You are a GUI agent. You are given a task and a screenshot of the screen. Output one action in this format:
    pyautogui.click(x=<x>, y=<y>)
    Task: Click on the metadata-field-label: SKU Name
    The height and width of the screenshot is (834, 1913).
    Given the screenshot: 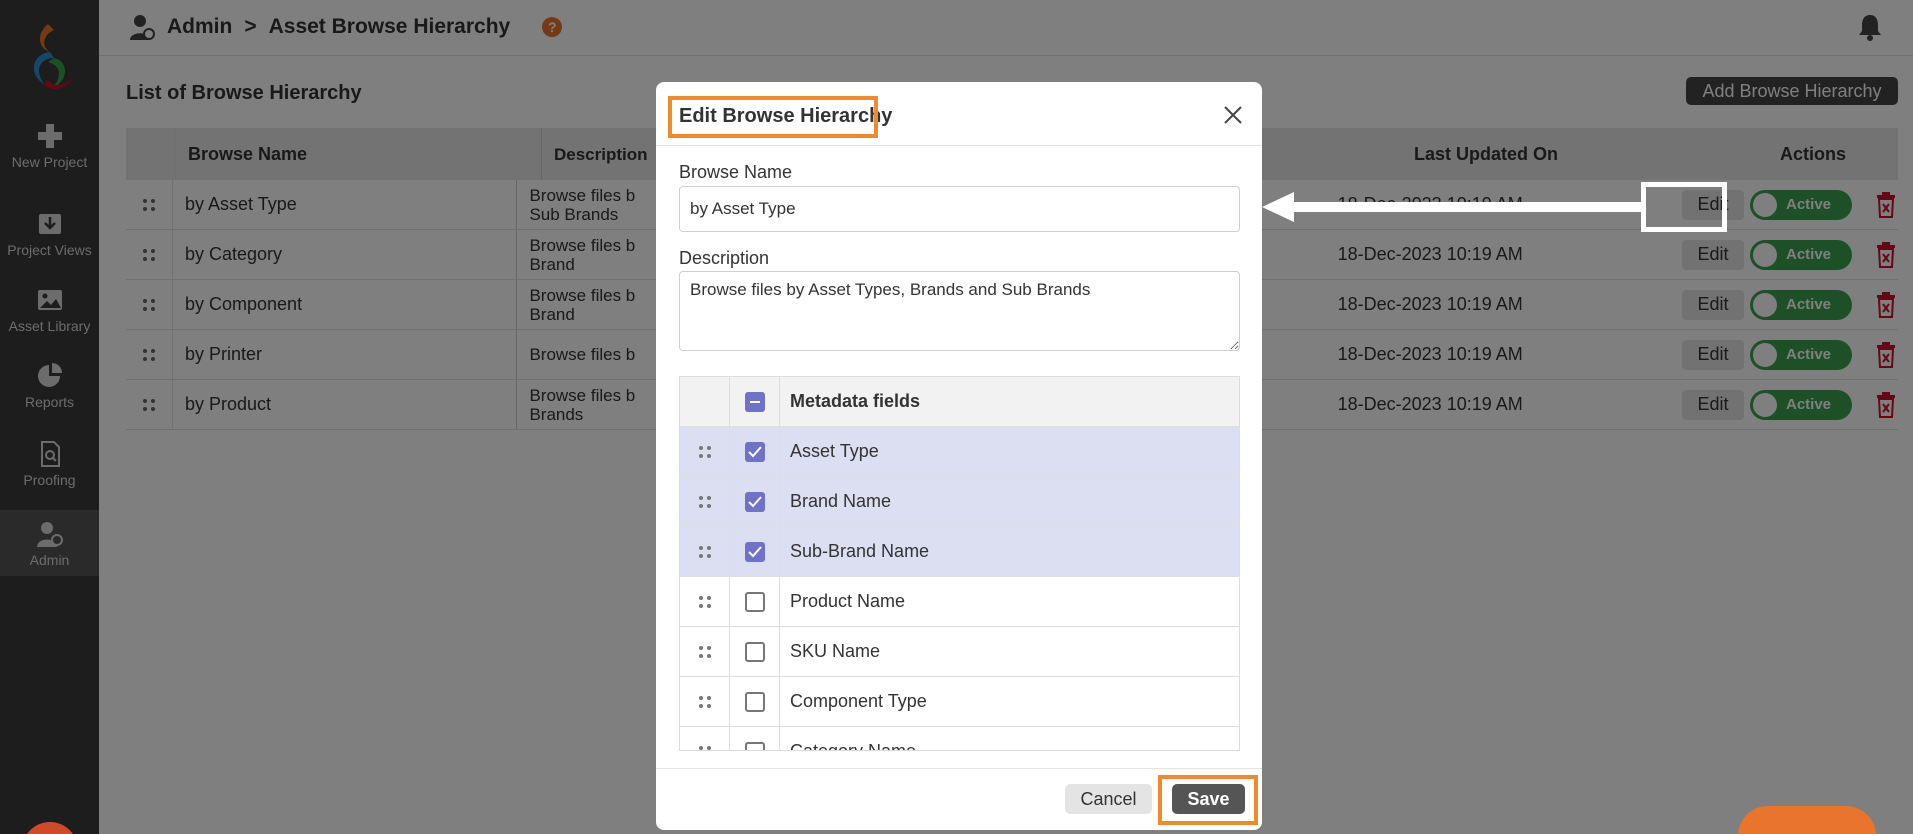 What is the action you would take?
    pyautogui.click(x=835, y=651)
    